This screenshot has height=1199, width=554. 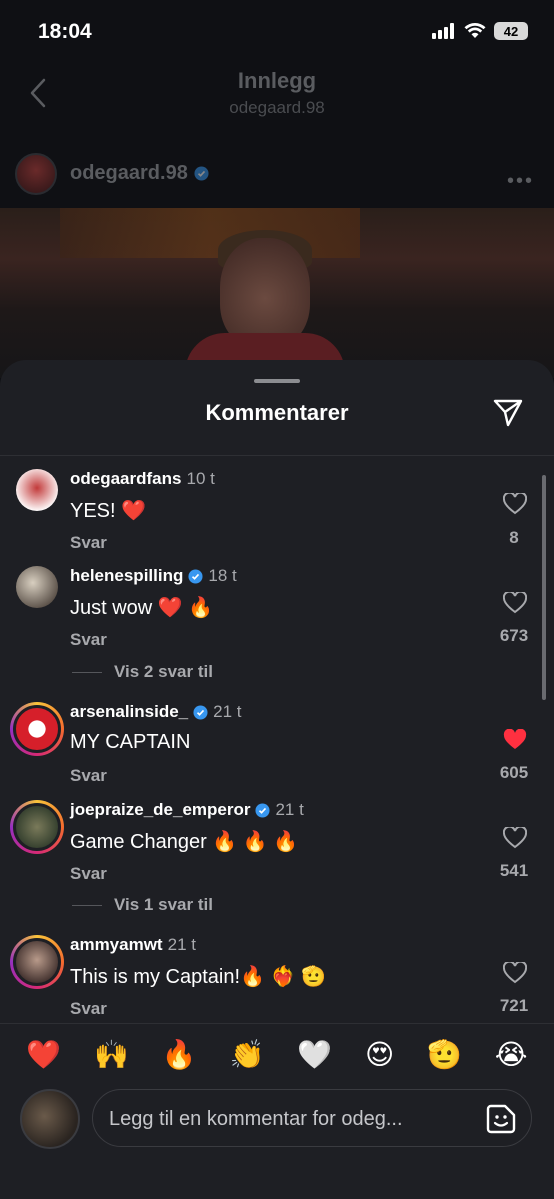 What do you see at coordinates (277, 455) in the screenshot?
I see `sheet-divider` at bounding box center [277, 455].